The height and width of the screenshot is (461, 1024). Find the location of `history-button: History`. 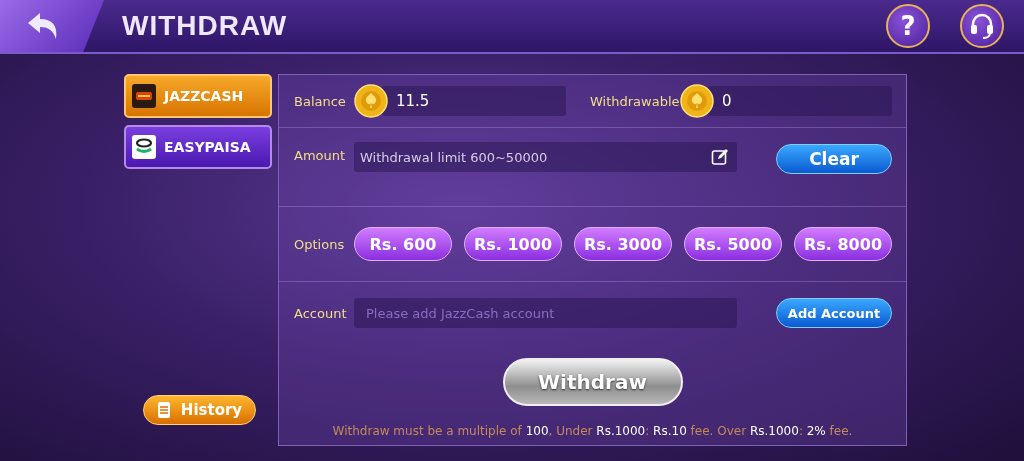

history-button: History is located at coordinates (199, 410).